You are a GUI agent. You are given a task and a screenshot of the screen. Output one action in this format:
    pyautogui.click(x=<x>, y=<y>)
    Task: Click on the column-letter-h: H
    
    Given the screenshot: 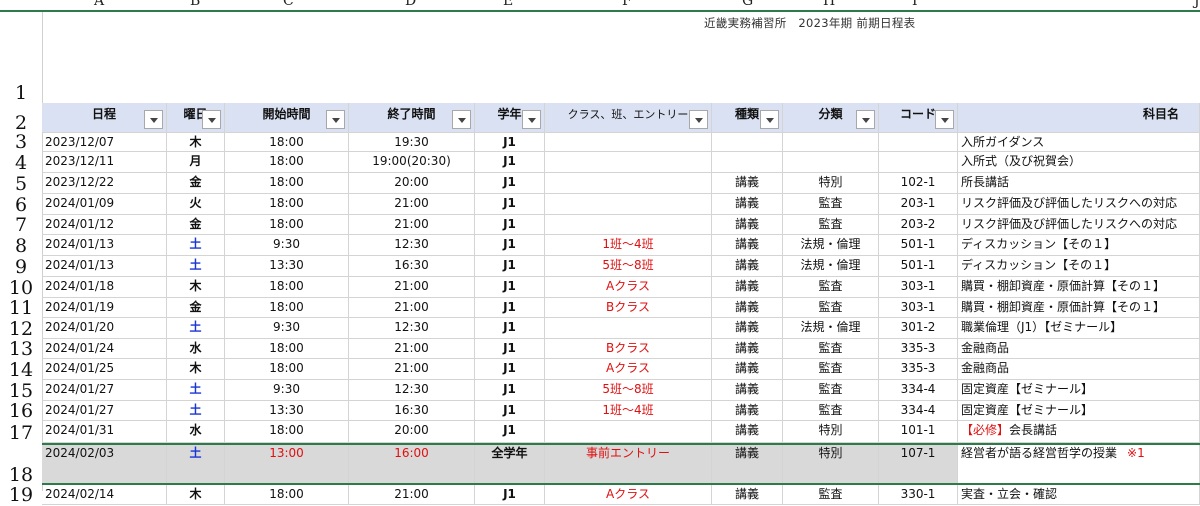 What is the action you would take?
    pyautogui.click(x=829, y=4)
    